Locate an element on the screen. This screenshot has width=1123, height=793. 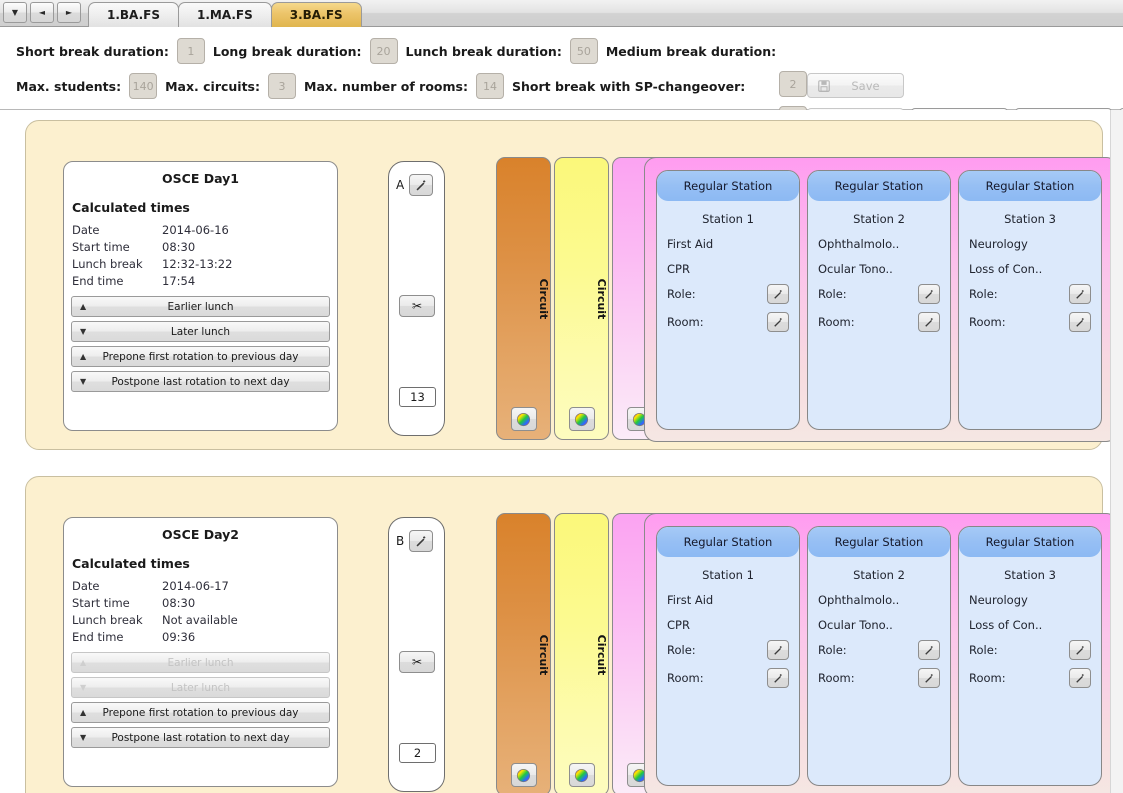
tab-1-ma-fs: 1.MA.FS is located at coordinates (224, 14).